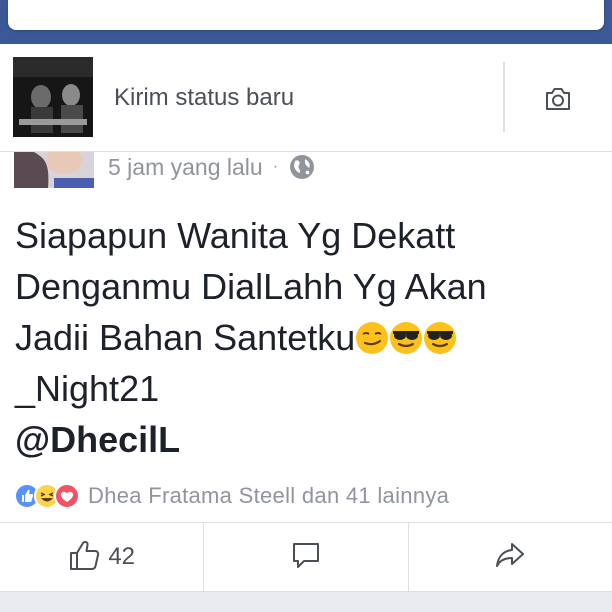  I want to click on camera-icon, so click(558, 99).